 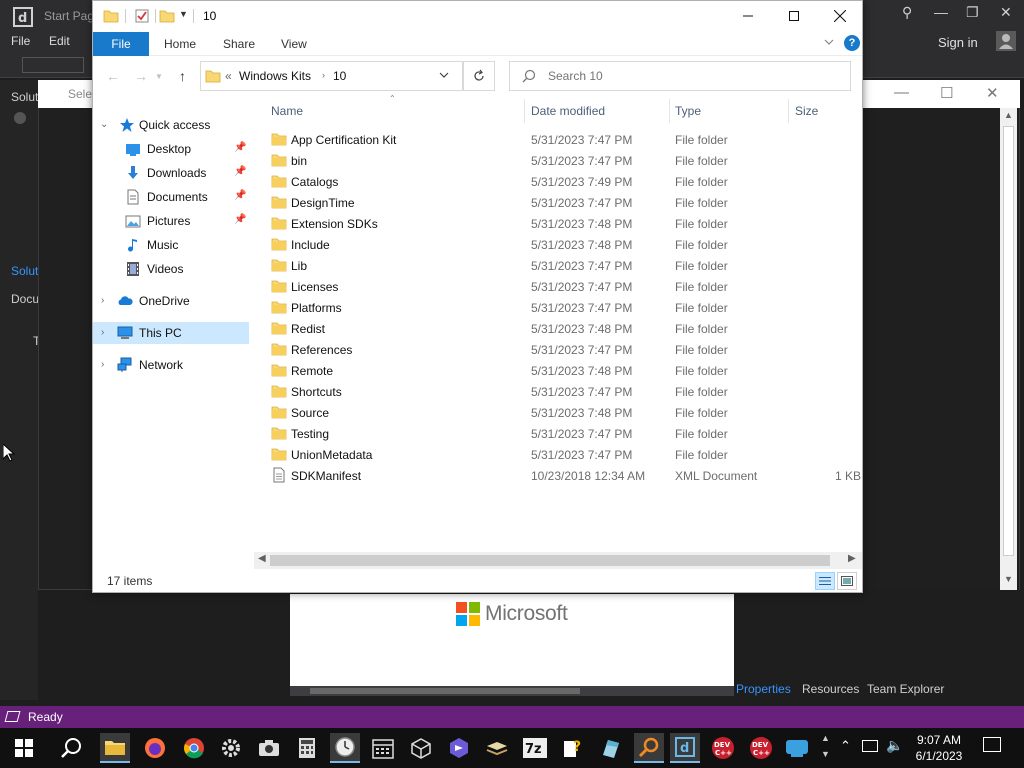 I want to click on refresh-button, so click(x=479, y=76).